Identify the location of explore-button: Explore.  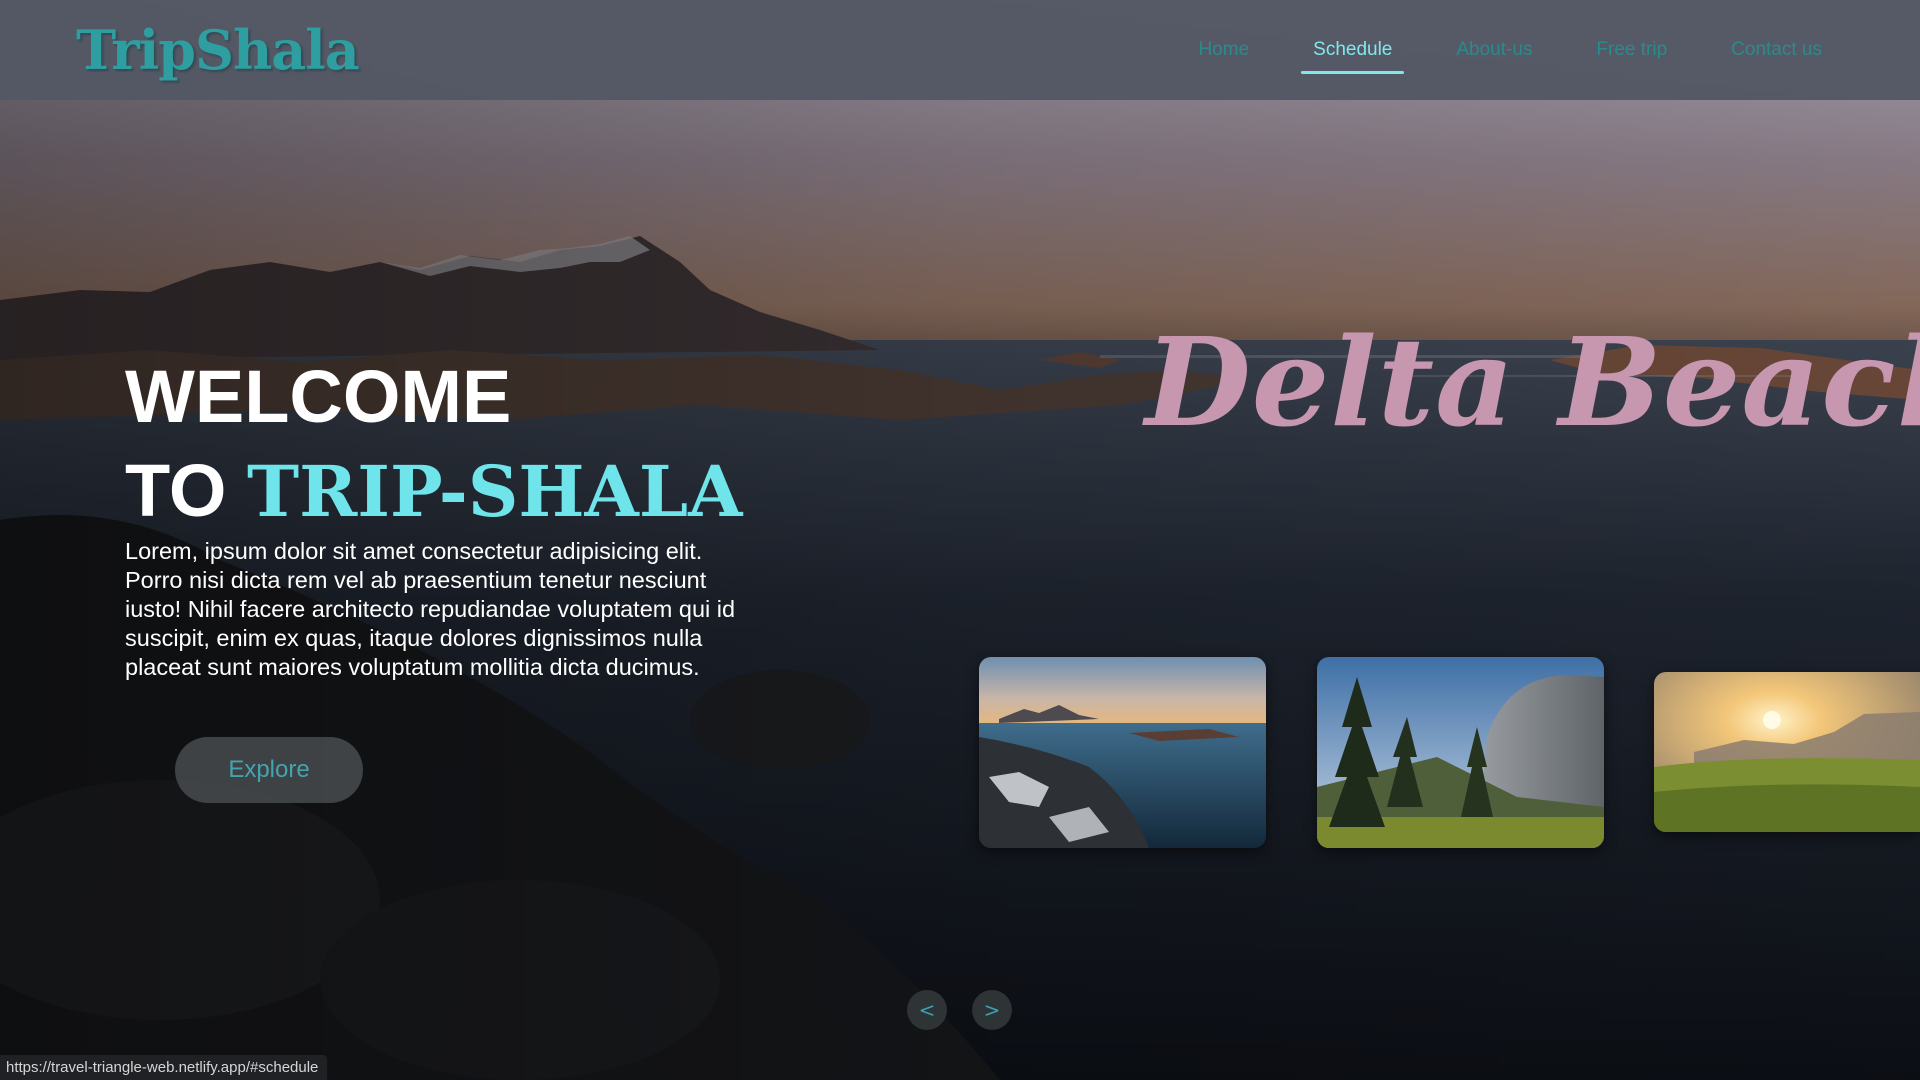
(269, 770).